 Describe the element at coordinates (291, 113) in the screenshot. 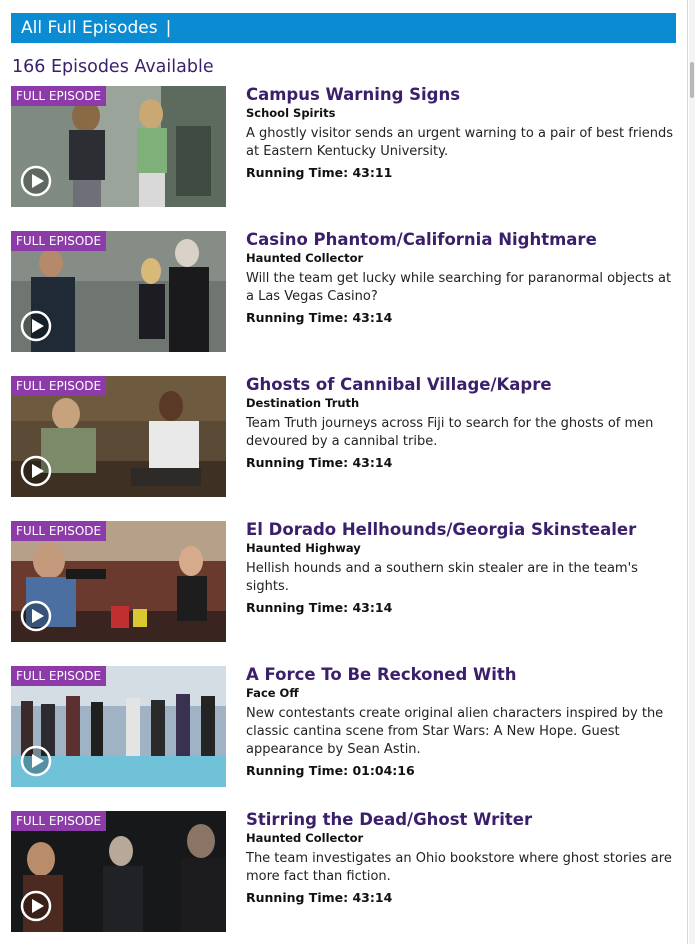

I see `show-name: School Spirits` at that location.